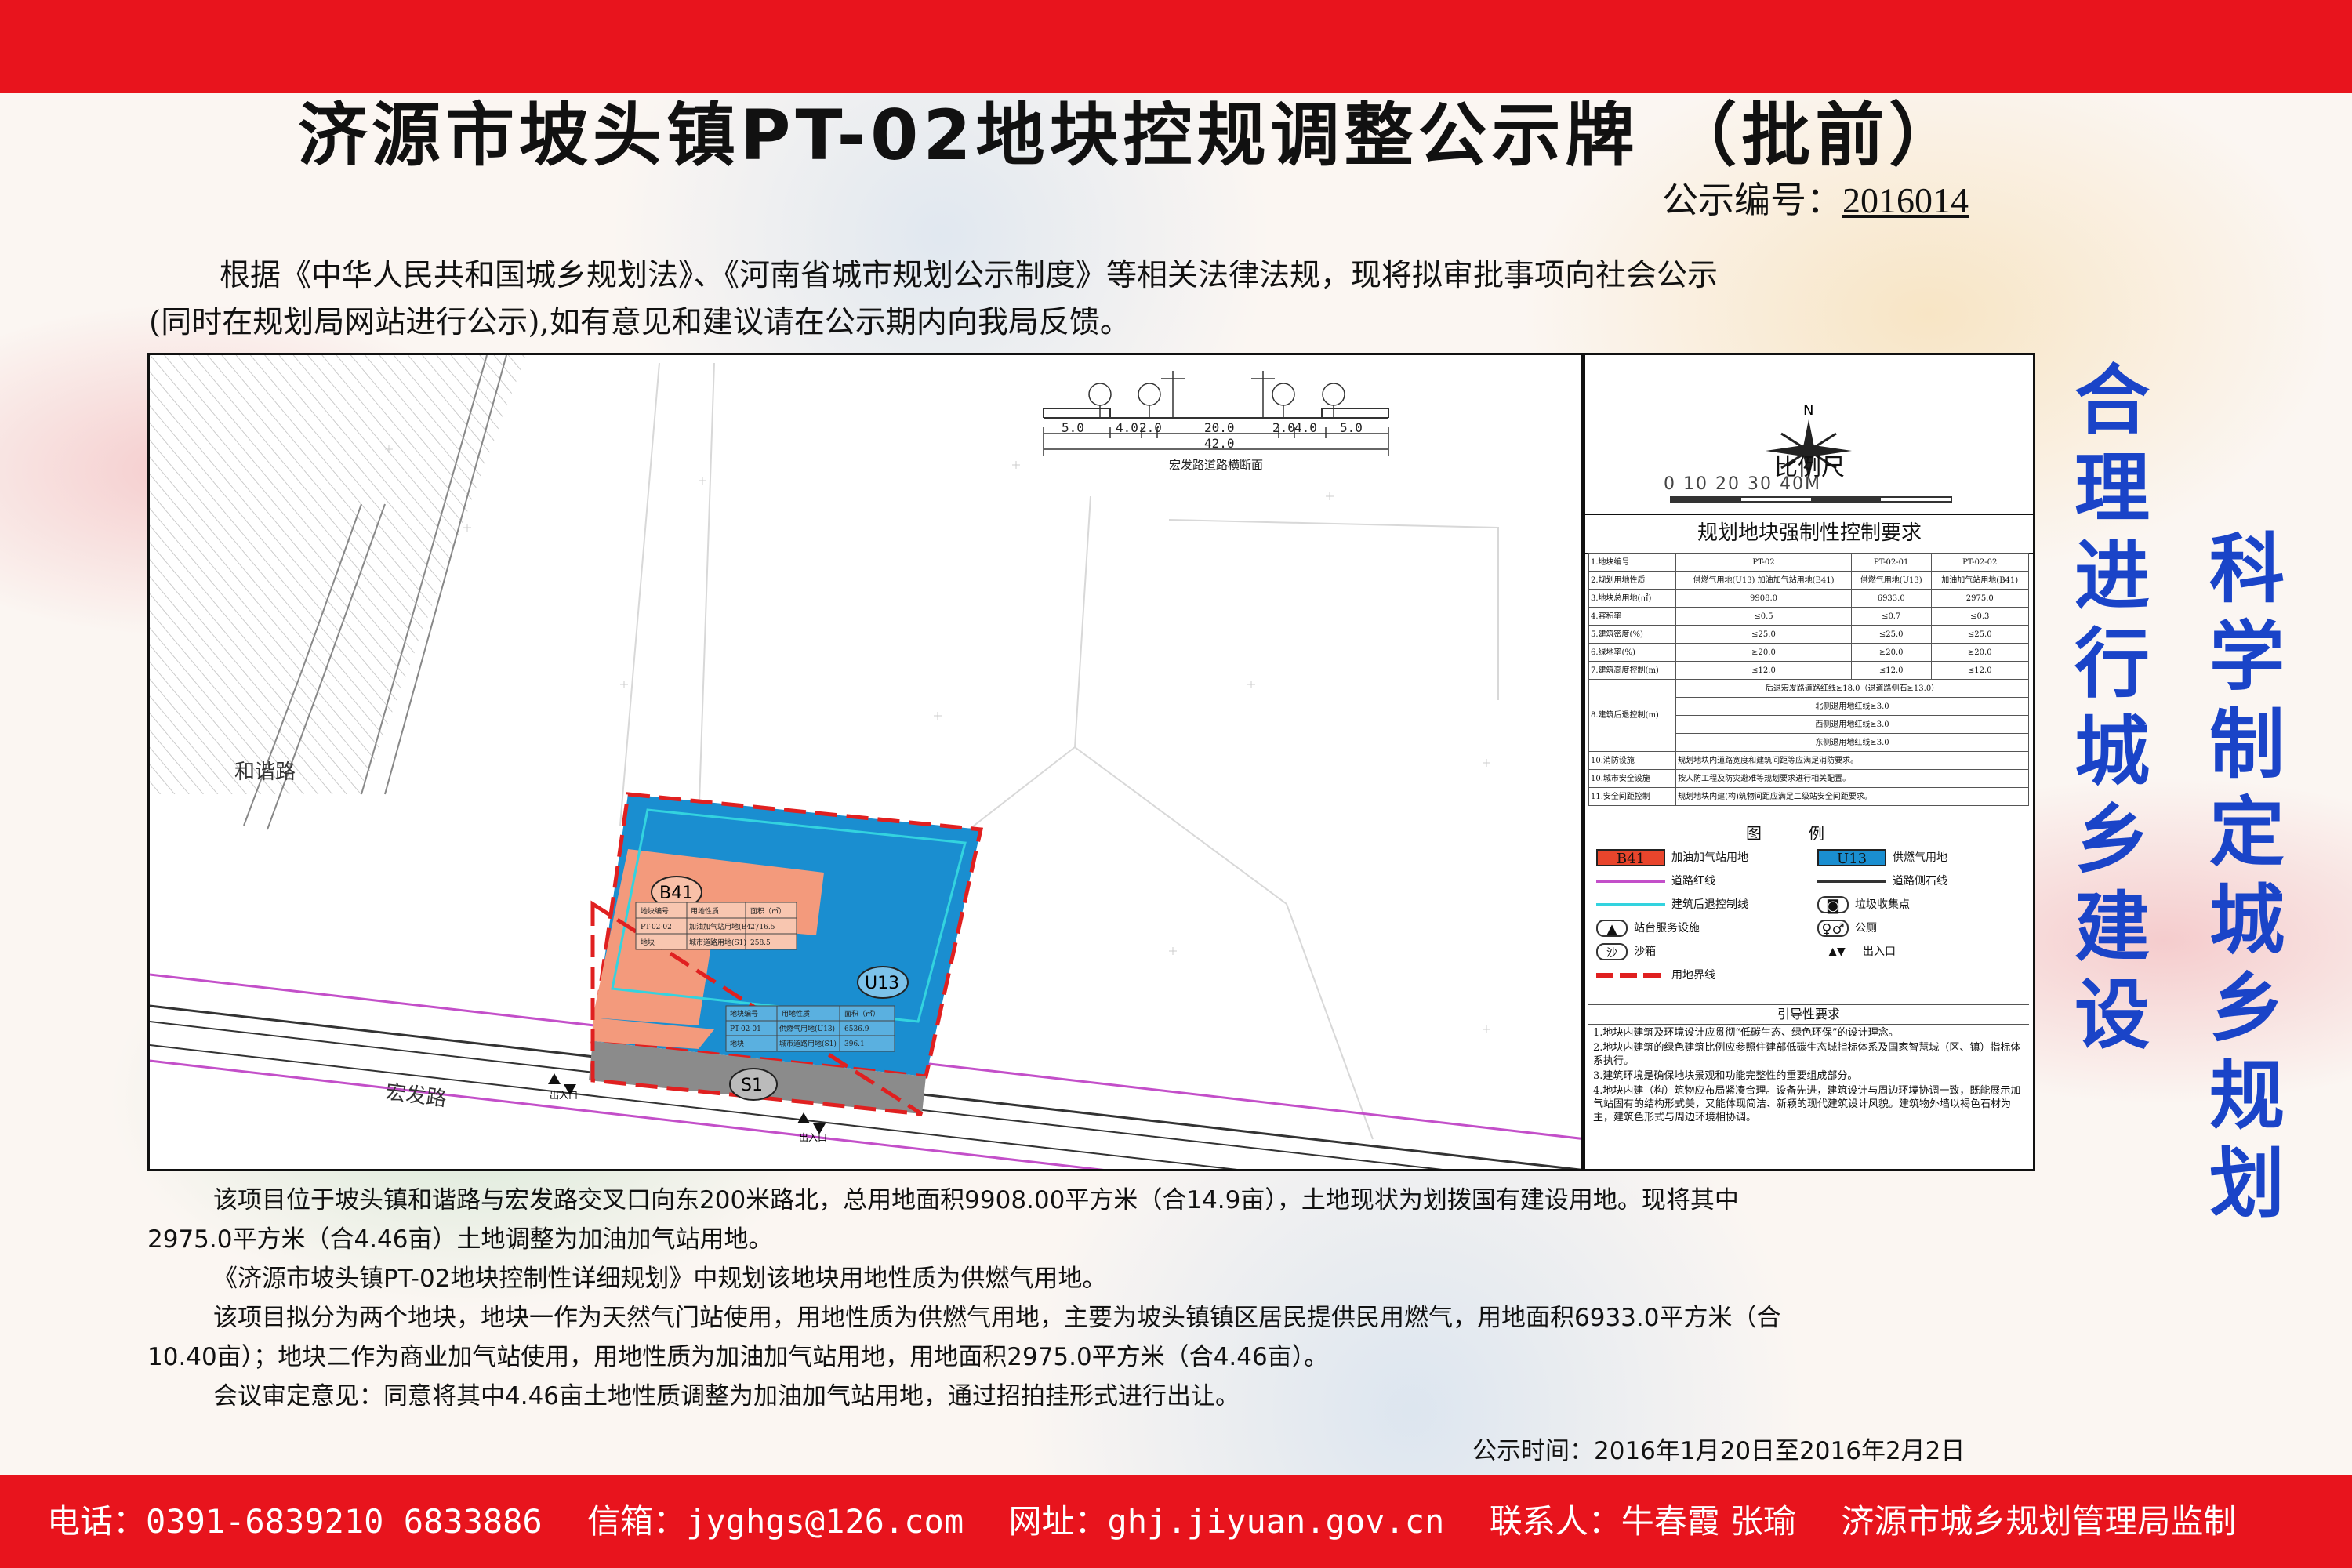 The width and height of the screenshot is (2352, 1568). I want to click on page-title: 济源市坡头镇PT-02地块控规调整公示牌 （批前）, so click(1130, 135).